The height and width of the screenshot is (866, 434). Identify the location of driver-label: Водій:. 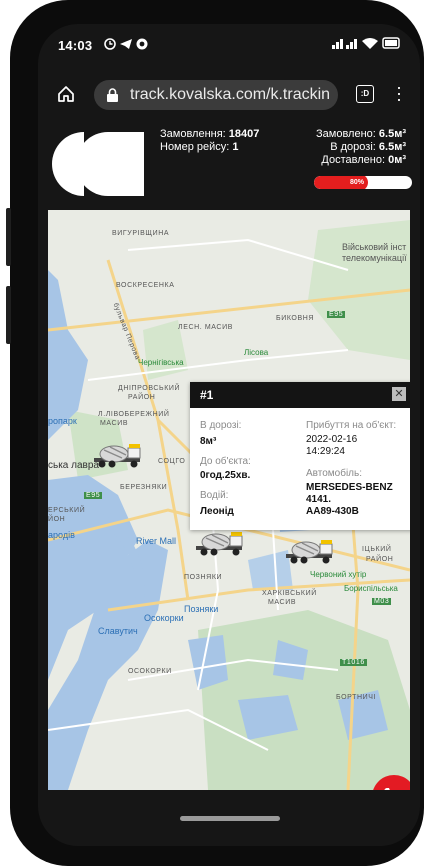
(214, 495).